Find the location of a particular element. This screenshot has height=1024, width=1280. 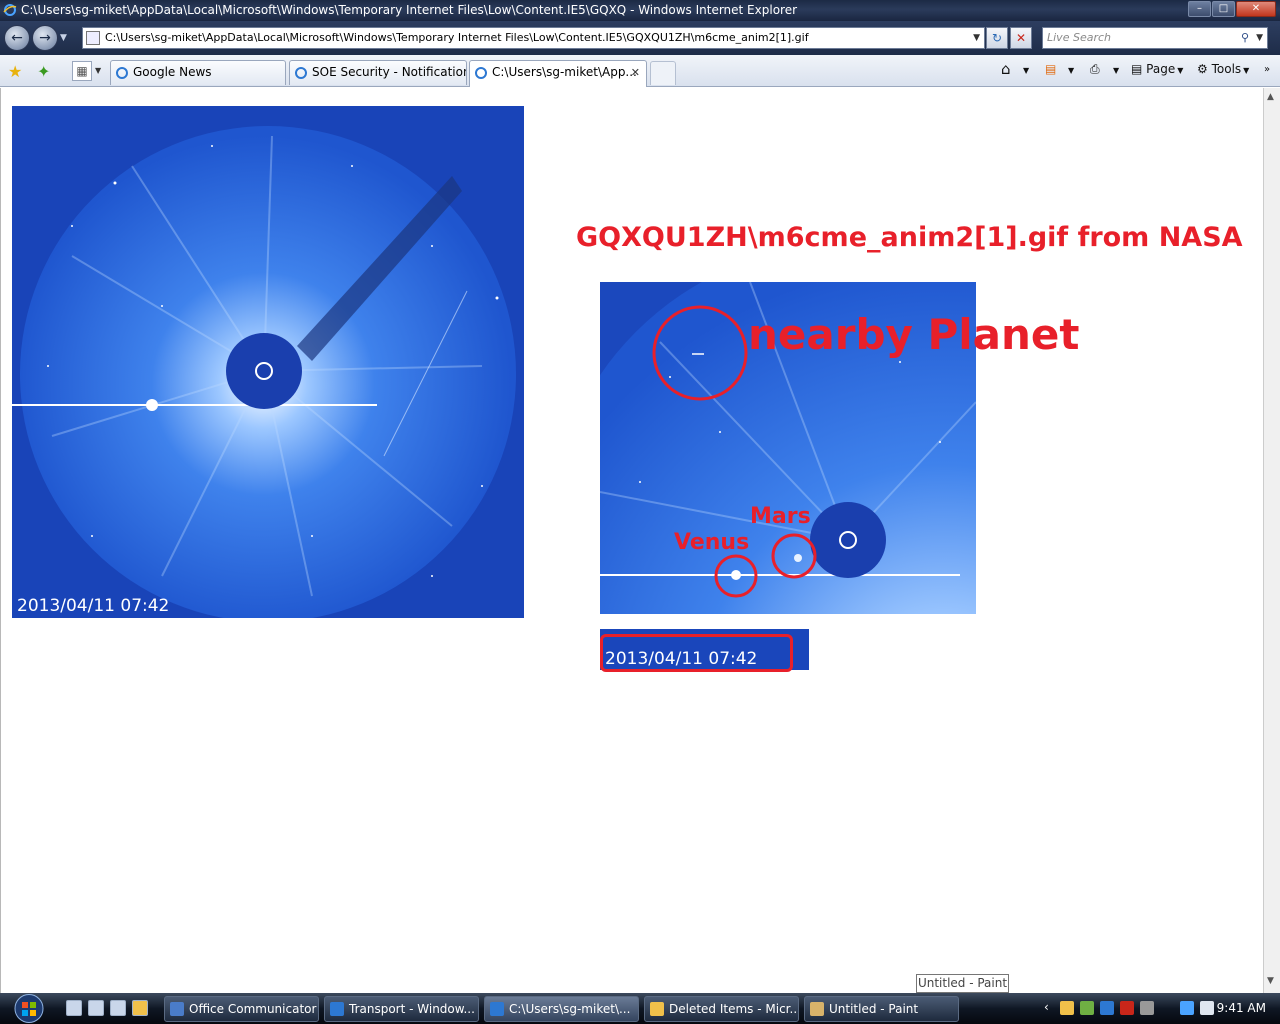

image-timestamp: 2013/04/11 07:42 is located at coordinates (93, 606).